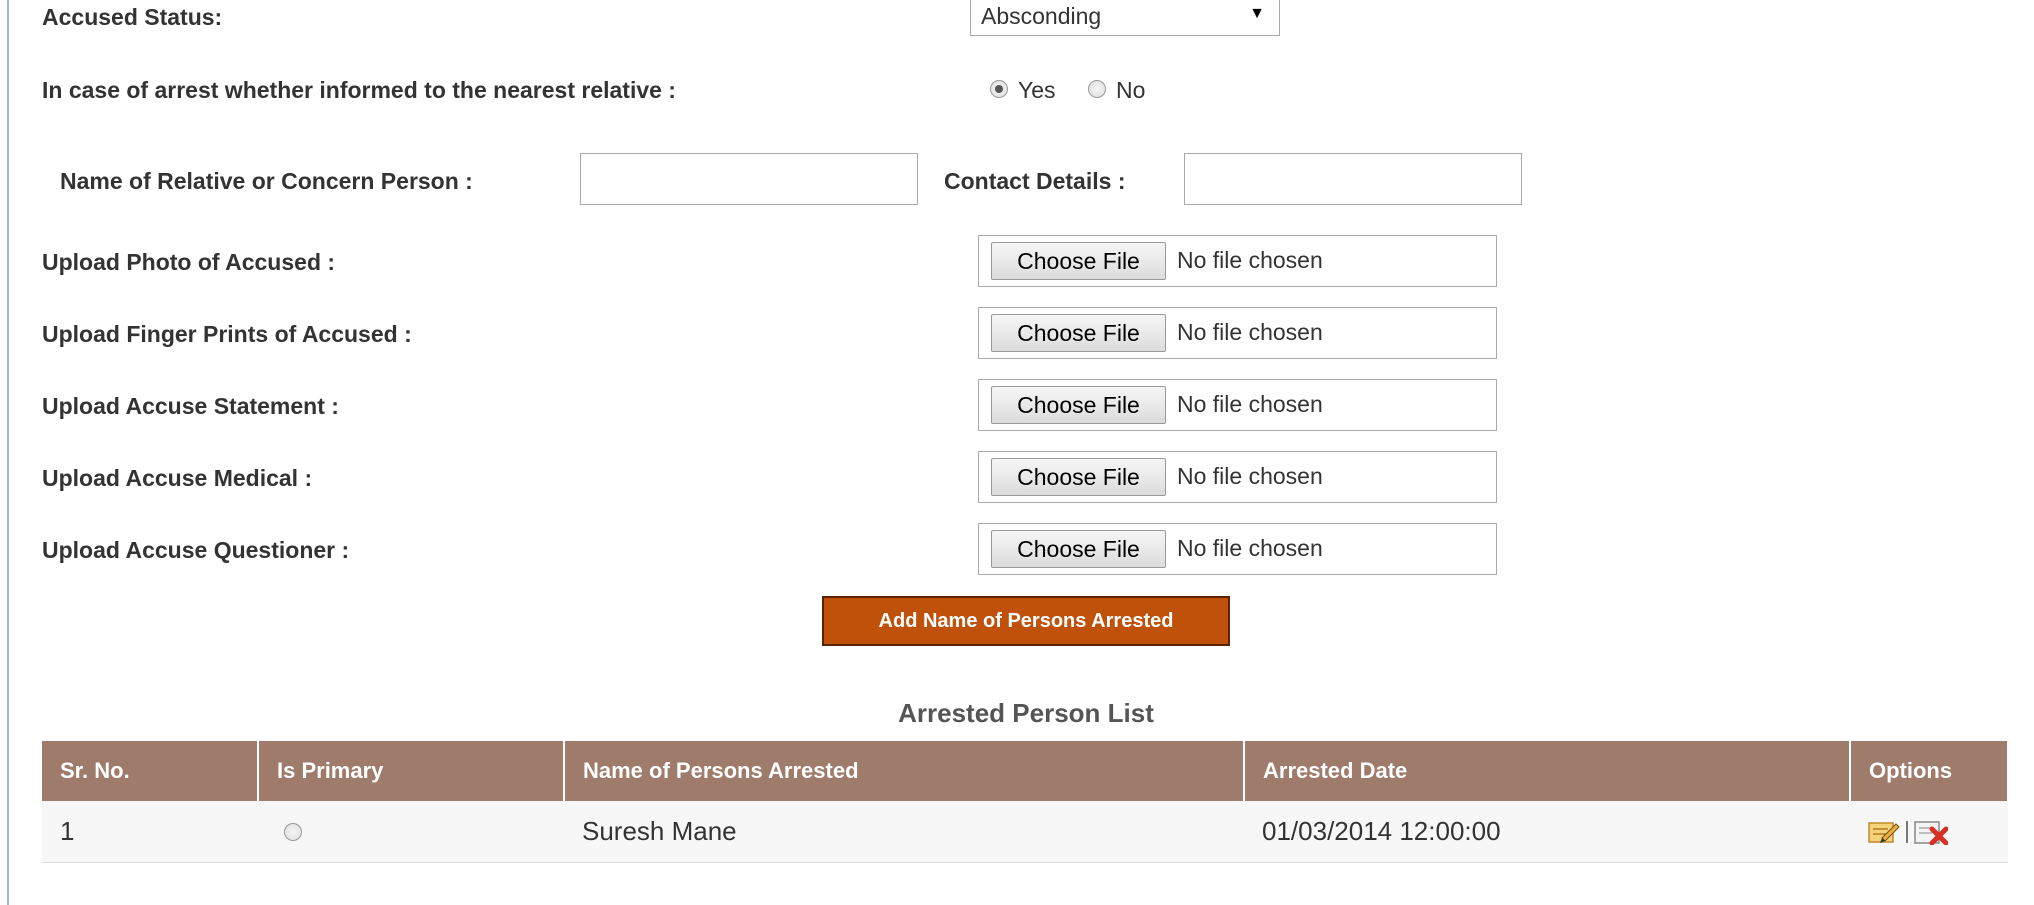 The height and width of the screenshot is (905, 2034). Describe the element at coordinates (1907, 831) in the screenshot. I see `options-separator` at that location.